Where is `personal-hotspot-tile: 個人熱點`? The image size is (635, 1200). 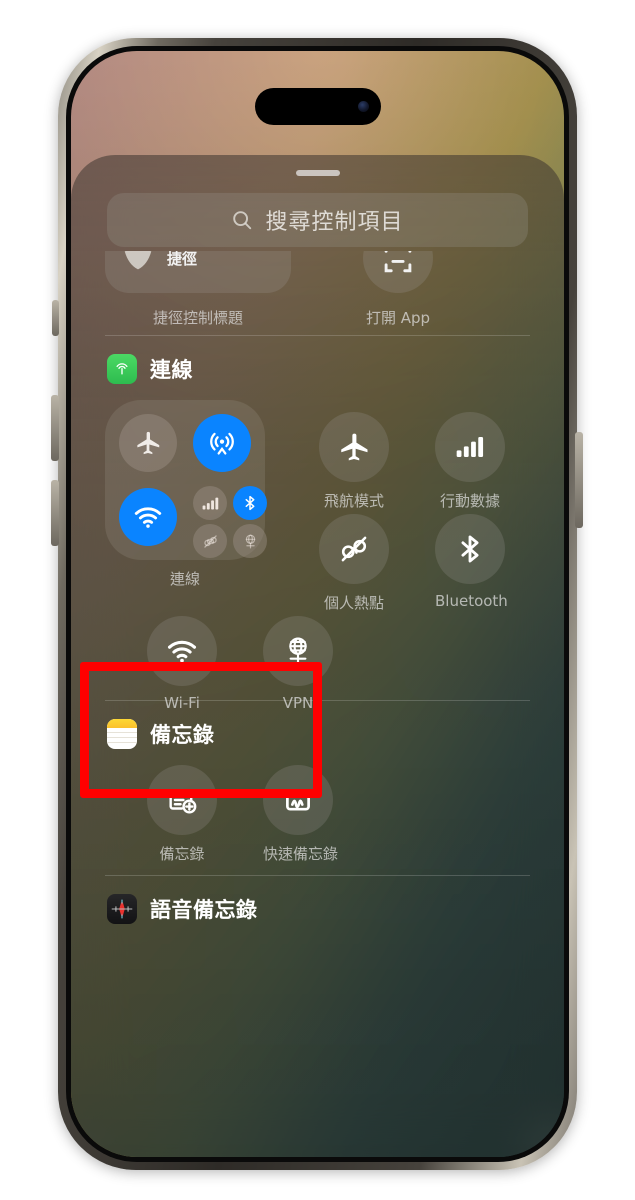 personal-hotspot-tile: 個人熱點 is located at coordinates (354, 563).